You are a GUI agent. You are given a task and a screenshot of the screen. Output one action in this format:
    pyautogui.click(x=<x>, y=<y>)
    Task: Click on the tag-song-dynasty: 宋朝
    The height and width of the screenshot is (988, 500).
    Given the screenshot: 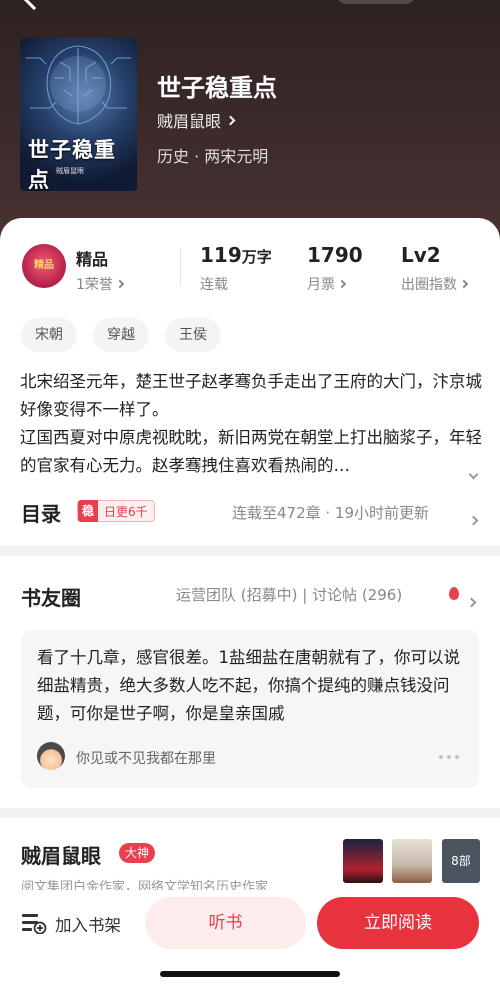 What is the action you would take?
    pyautogui.click(x=49, y=335)
    